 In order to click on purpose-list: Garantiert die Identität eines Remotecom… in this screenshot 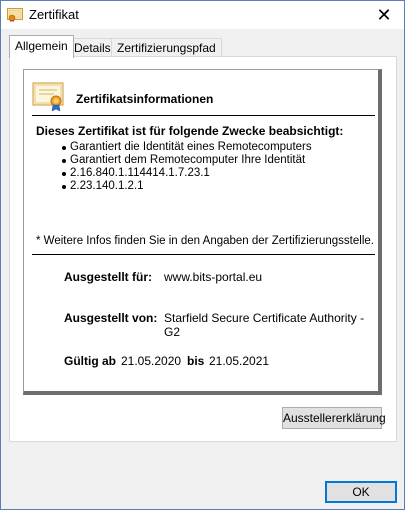, I will do `click(187, 167)`.